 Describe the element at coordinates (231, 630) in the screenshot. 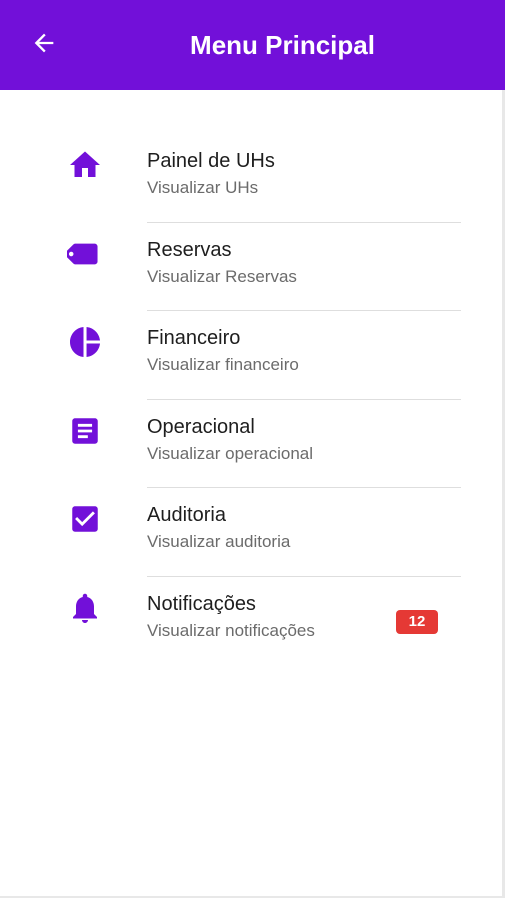

I see `menu-item-subtitle: Visualizar notificações` at that location.